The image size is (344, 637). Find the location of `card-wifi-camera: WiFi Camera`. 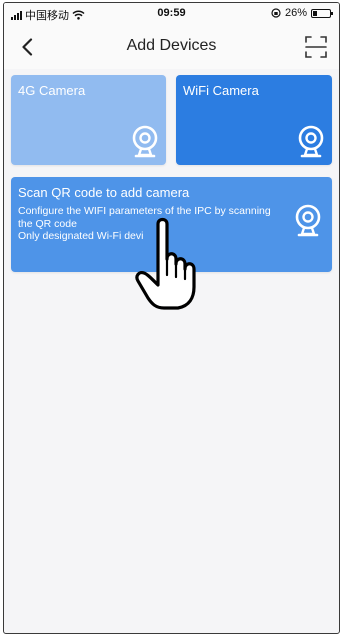

card-wifi-camera: WiFi Camera is located at coordinates (254, 120).